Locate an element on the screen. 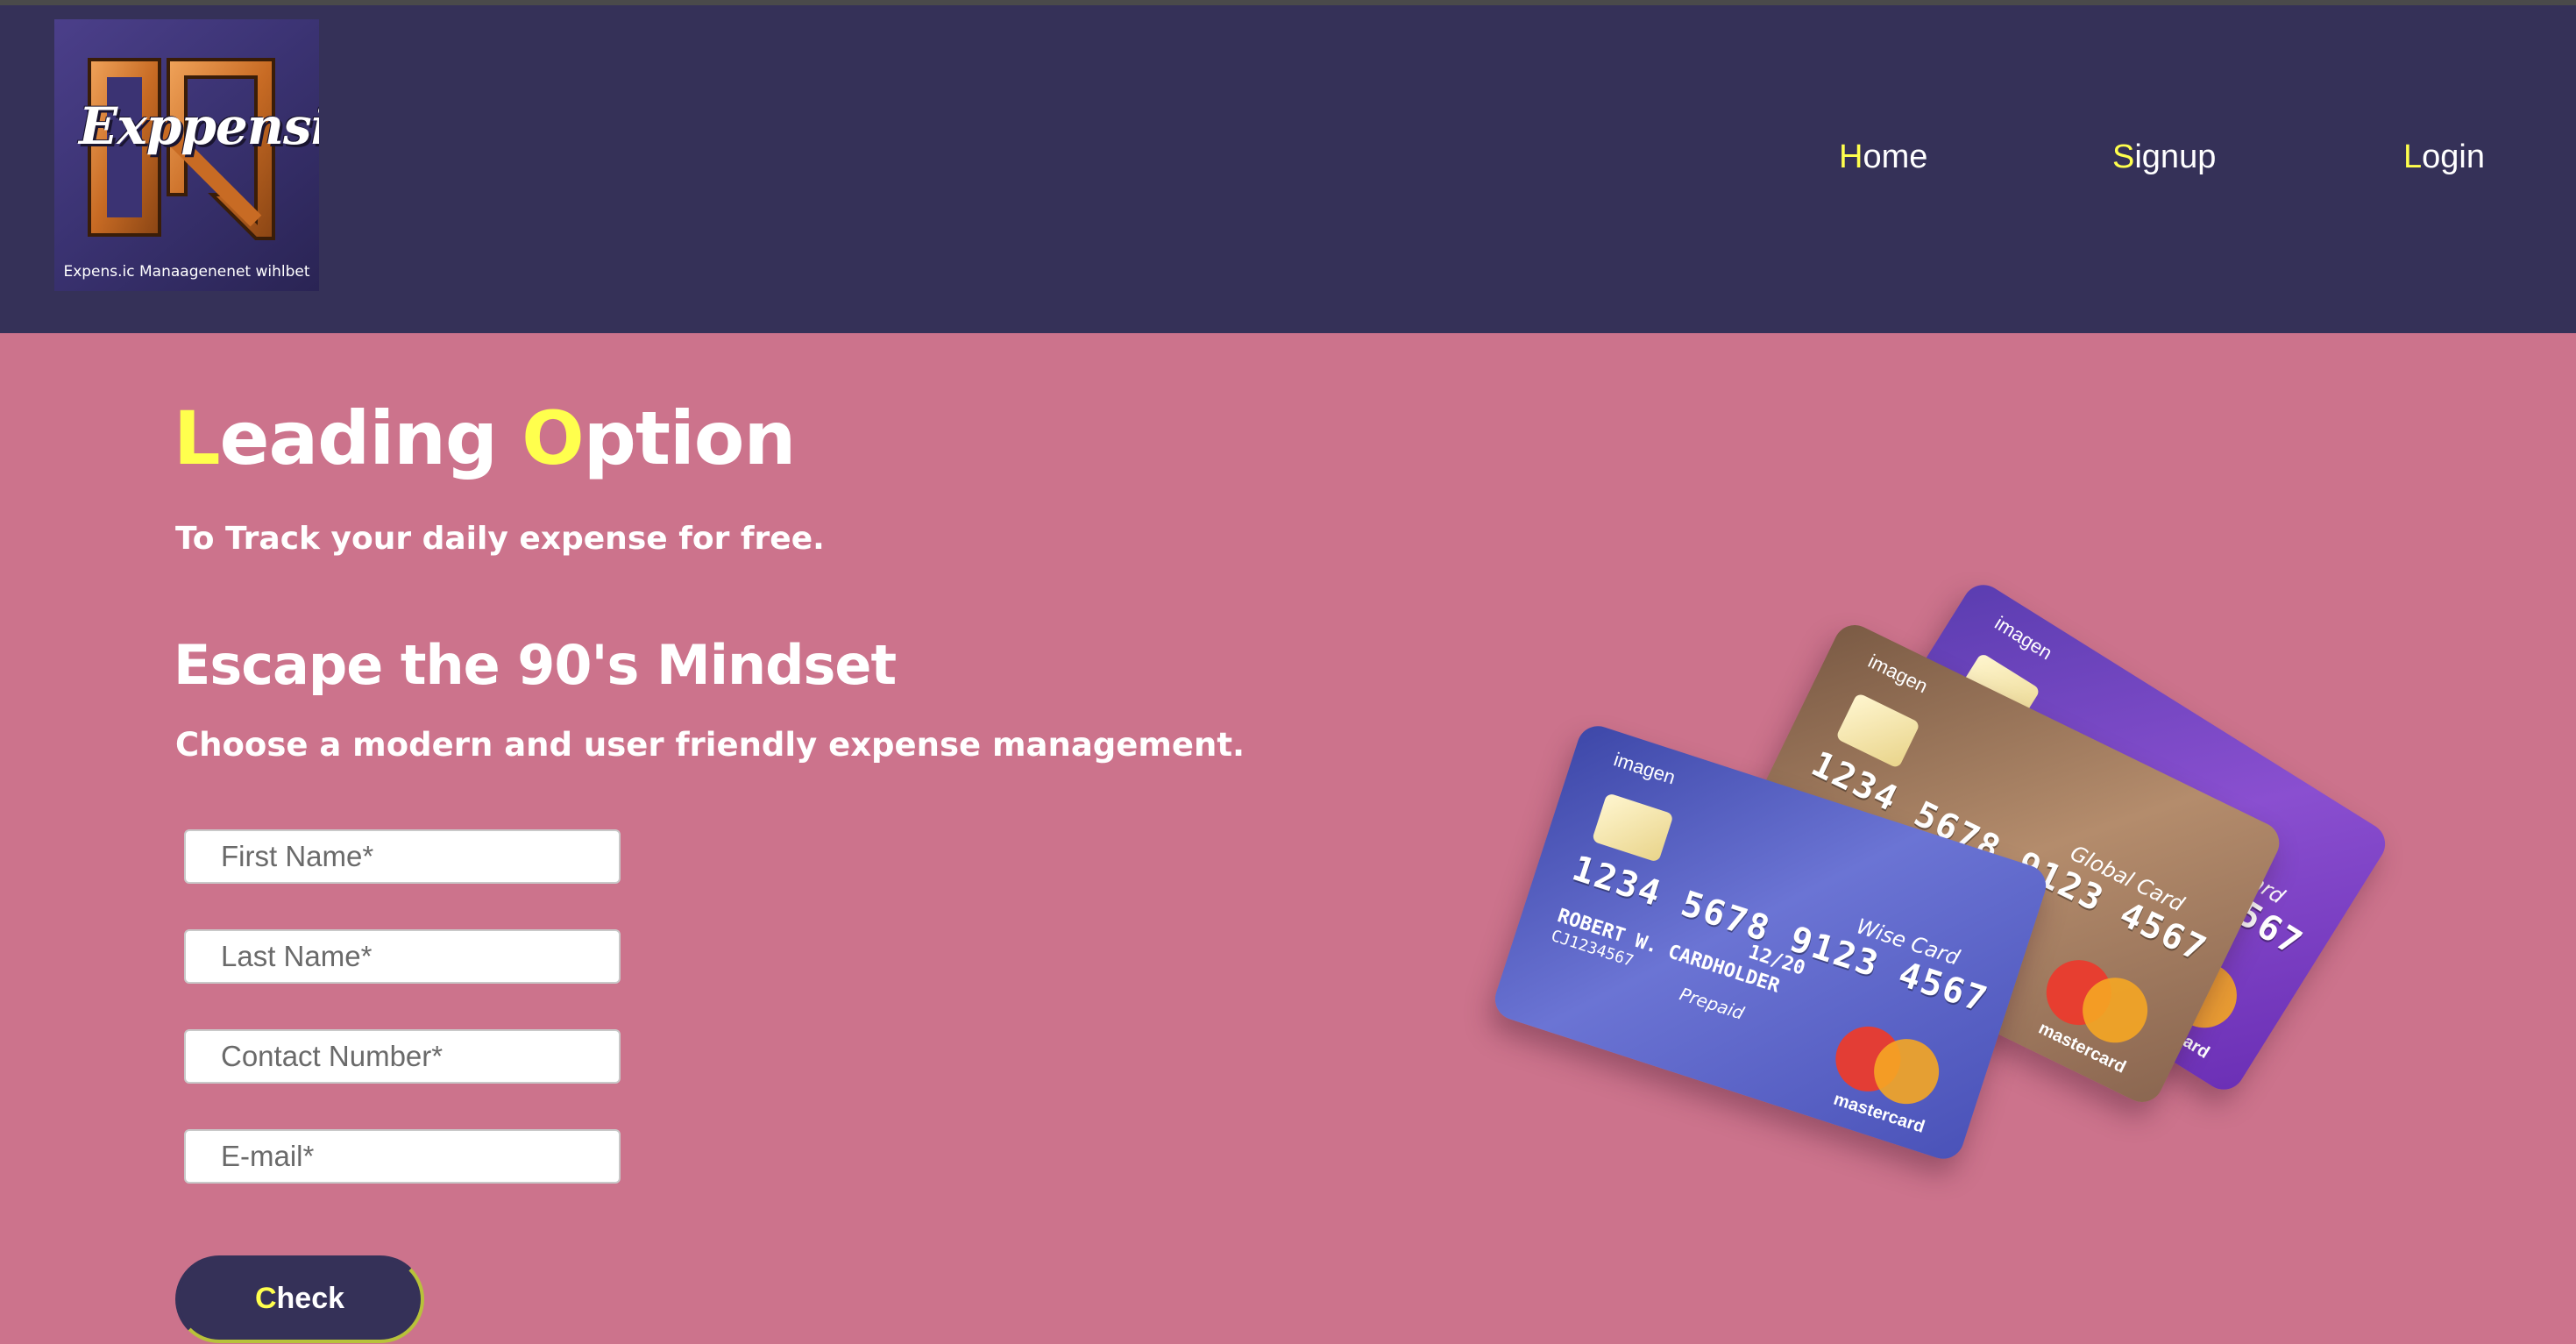  logo-tagline: Expens.ic Manaagenenet wihlbet is located at coordinates (186, 272).